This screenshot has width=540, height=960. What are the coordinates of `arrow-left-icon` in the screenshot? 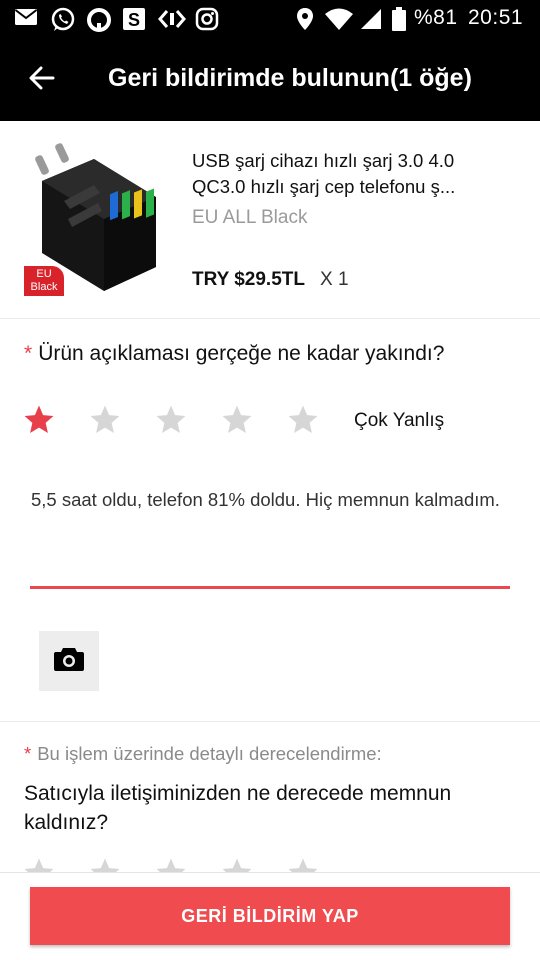 It's located at (42, 80).